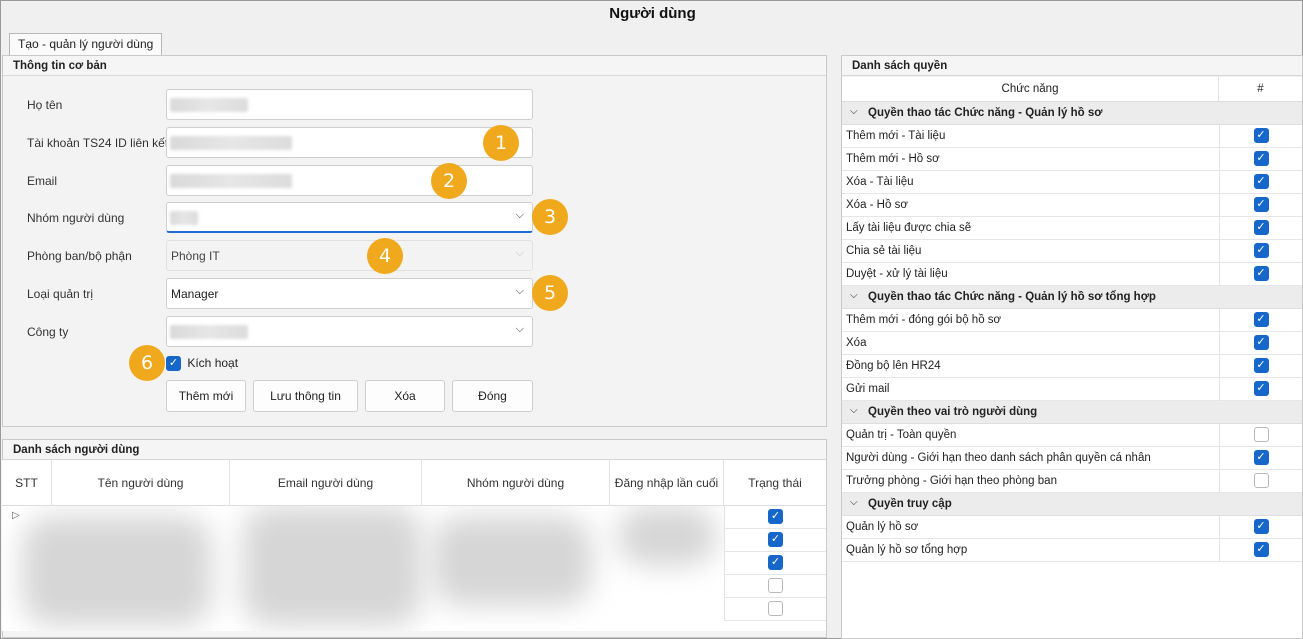 Image resolution: width=1303 pixels, height=639 pixels. Describe the element at coordinates (1072, 366) in the screenshot. I see `permission-row: Đồng bộ lên HR24 ✓` at that location.